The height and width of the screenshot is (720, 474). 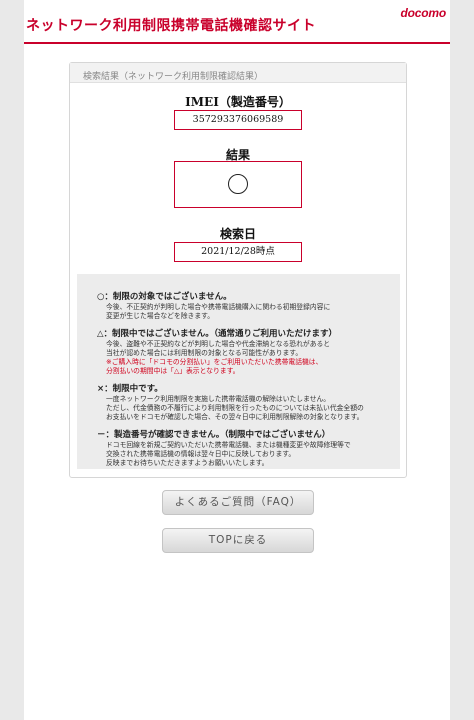 I want to click on faq-button: よくあるご質問（FAQ）, so click(x=238, y=502).